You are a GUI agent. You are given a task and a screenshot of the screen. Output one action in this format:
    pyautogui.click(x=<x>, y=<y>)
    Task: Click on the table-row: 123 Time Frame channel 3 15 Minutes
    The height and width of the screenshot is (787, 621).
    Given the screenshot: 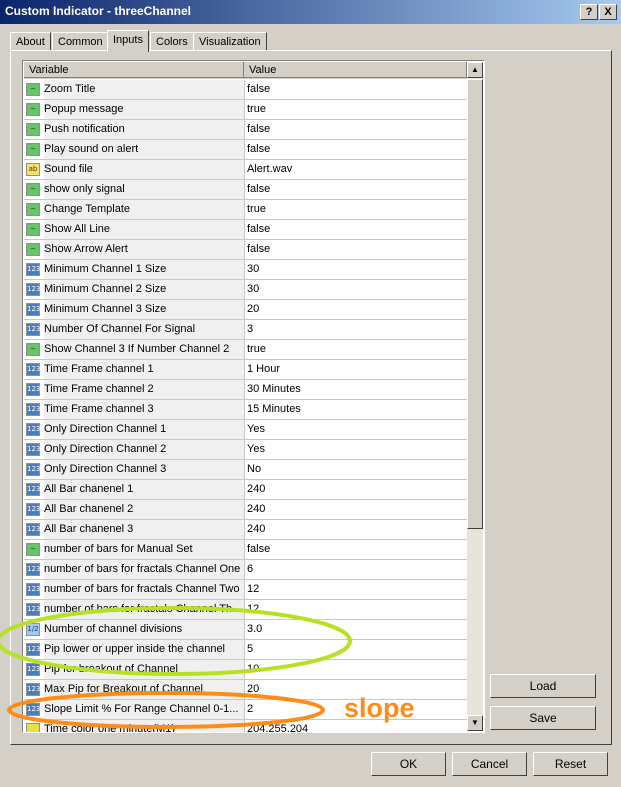 What is the action you would take?
    pyautogui.click(x=245, y=410)
    